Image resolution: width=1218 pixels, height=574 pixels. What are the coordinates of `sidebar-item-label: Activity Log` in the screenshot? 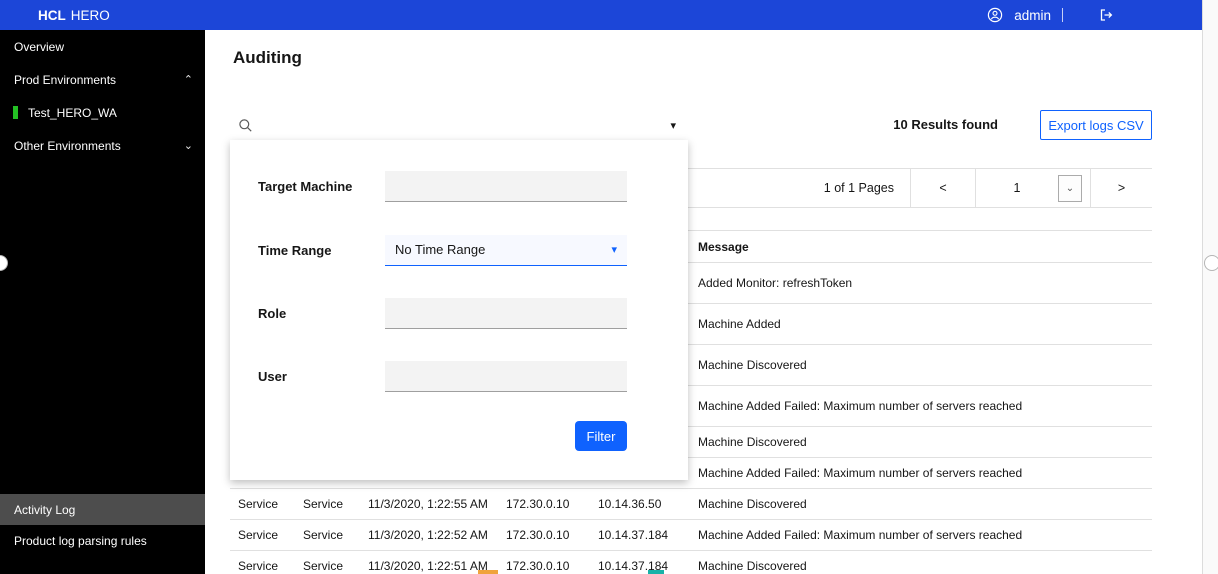 It's located at (45, 509).